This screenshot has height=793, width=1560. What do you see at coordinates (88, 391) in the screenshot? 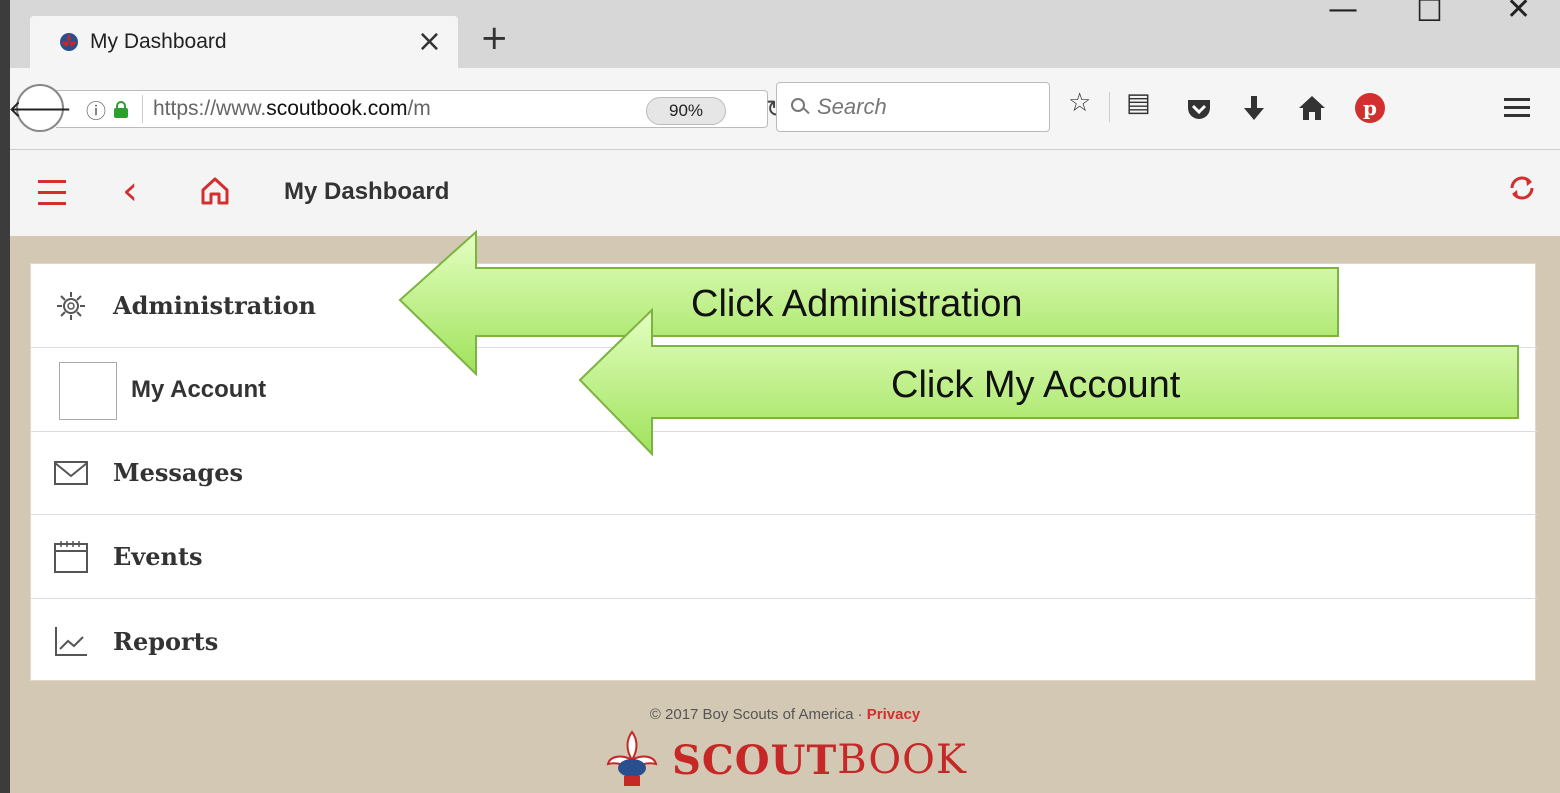
I see `account-avatar-placeholder` at bounding box center [88, 391].